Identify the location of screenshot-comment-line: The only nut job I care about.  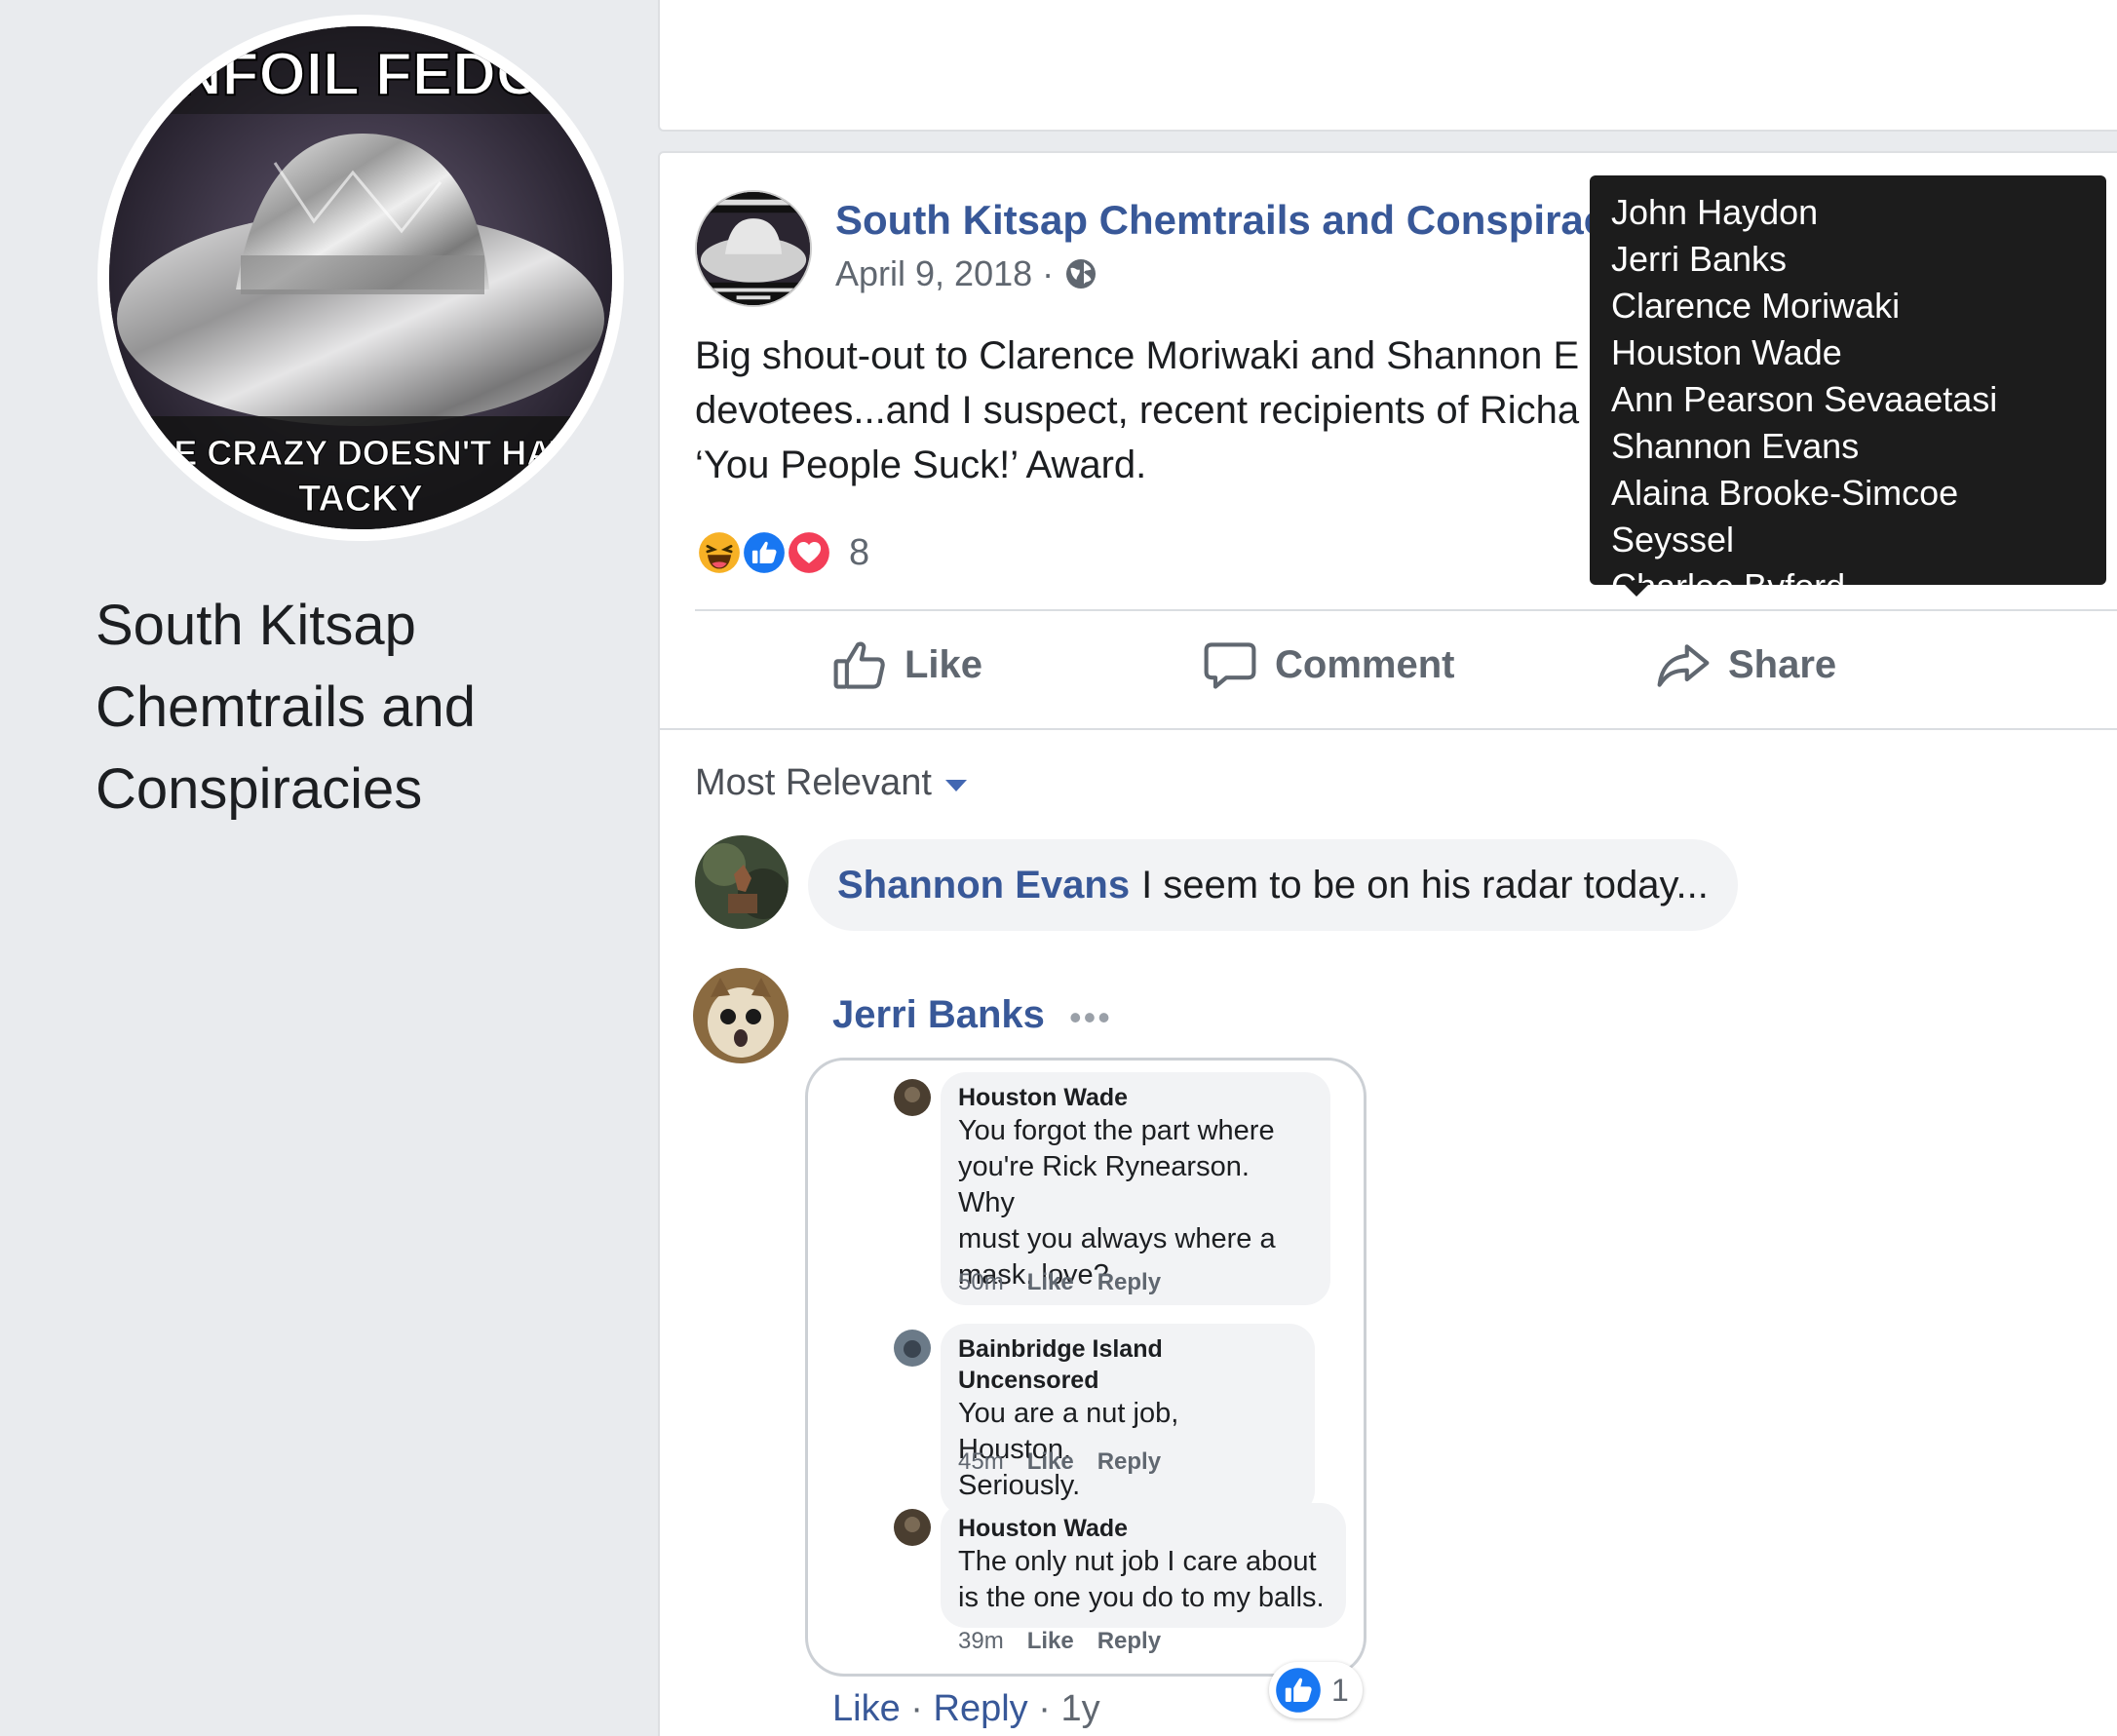
(1137, 1561).